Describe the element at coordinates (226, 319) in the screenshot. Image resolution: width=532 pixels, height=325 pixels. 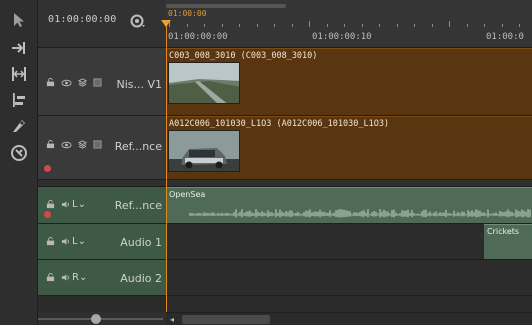
I see `scrollbar-thumb` at that location.